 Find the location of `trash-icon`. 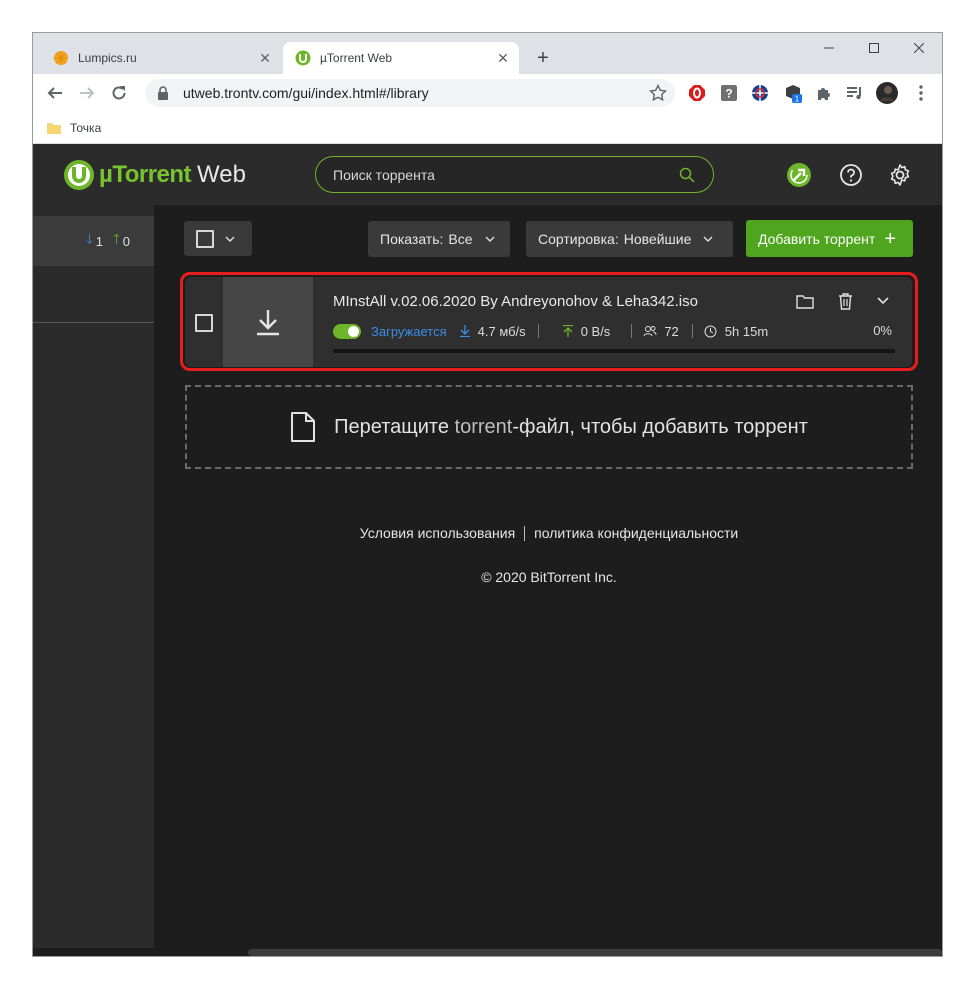

trash-icon is located at coordinates (845, 301).